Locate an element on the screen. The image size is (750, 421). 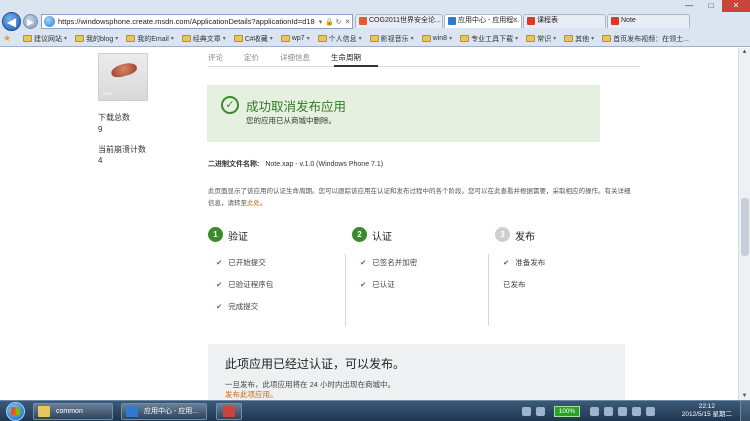
taskbar-item-app is located at coordinates (229, 411).